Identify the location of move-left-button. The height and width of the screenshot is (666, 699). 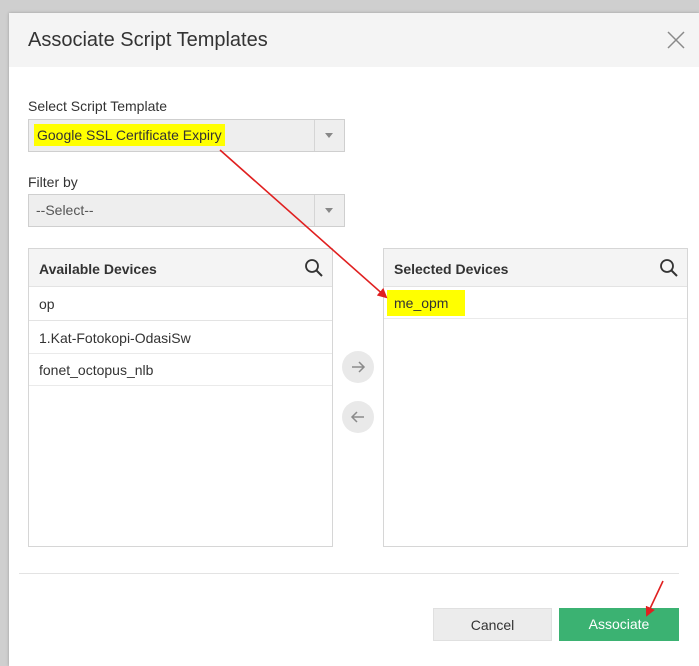
(358, 417).